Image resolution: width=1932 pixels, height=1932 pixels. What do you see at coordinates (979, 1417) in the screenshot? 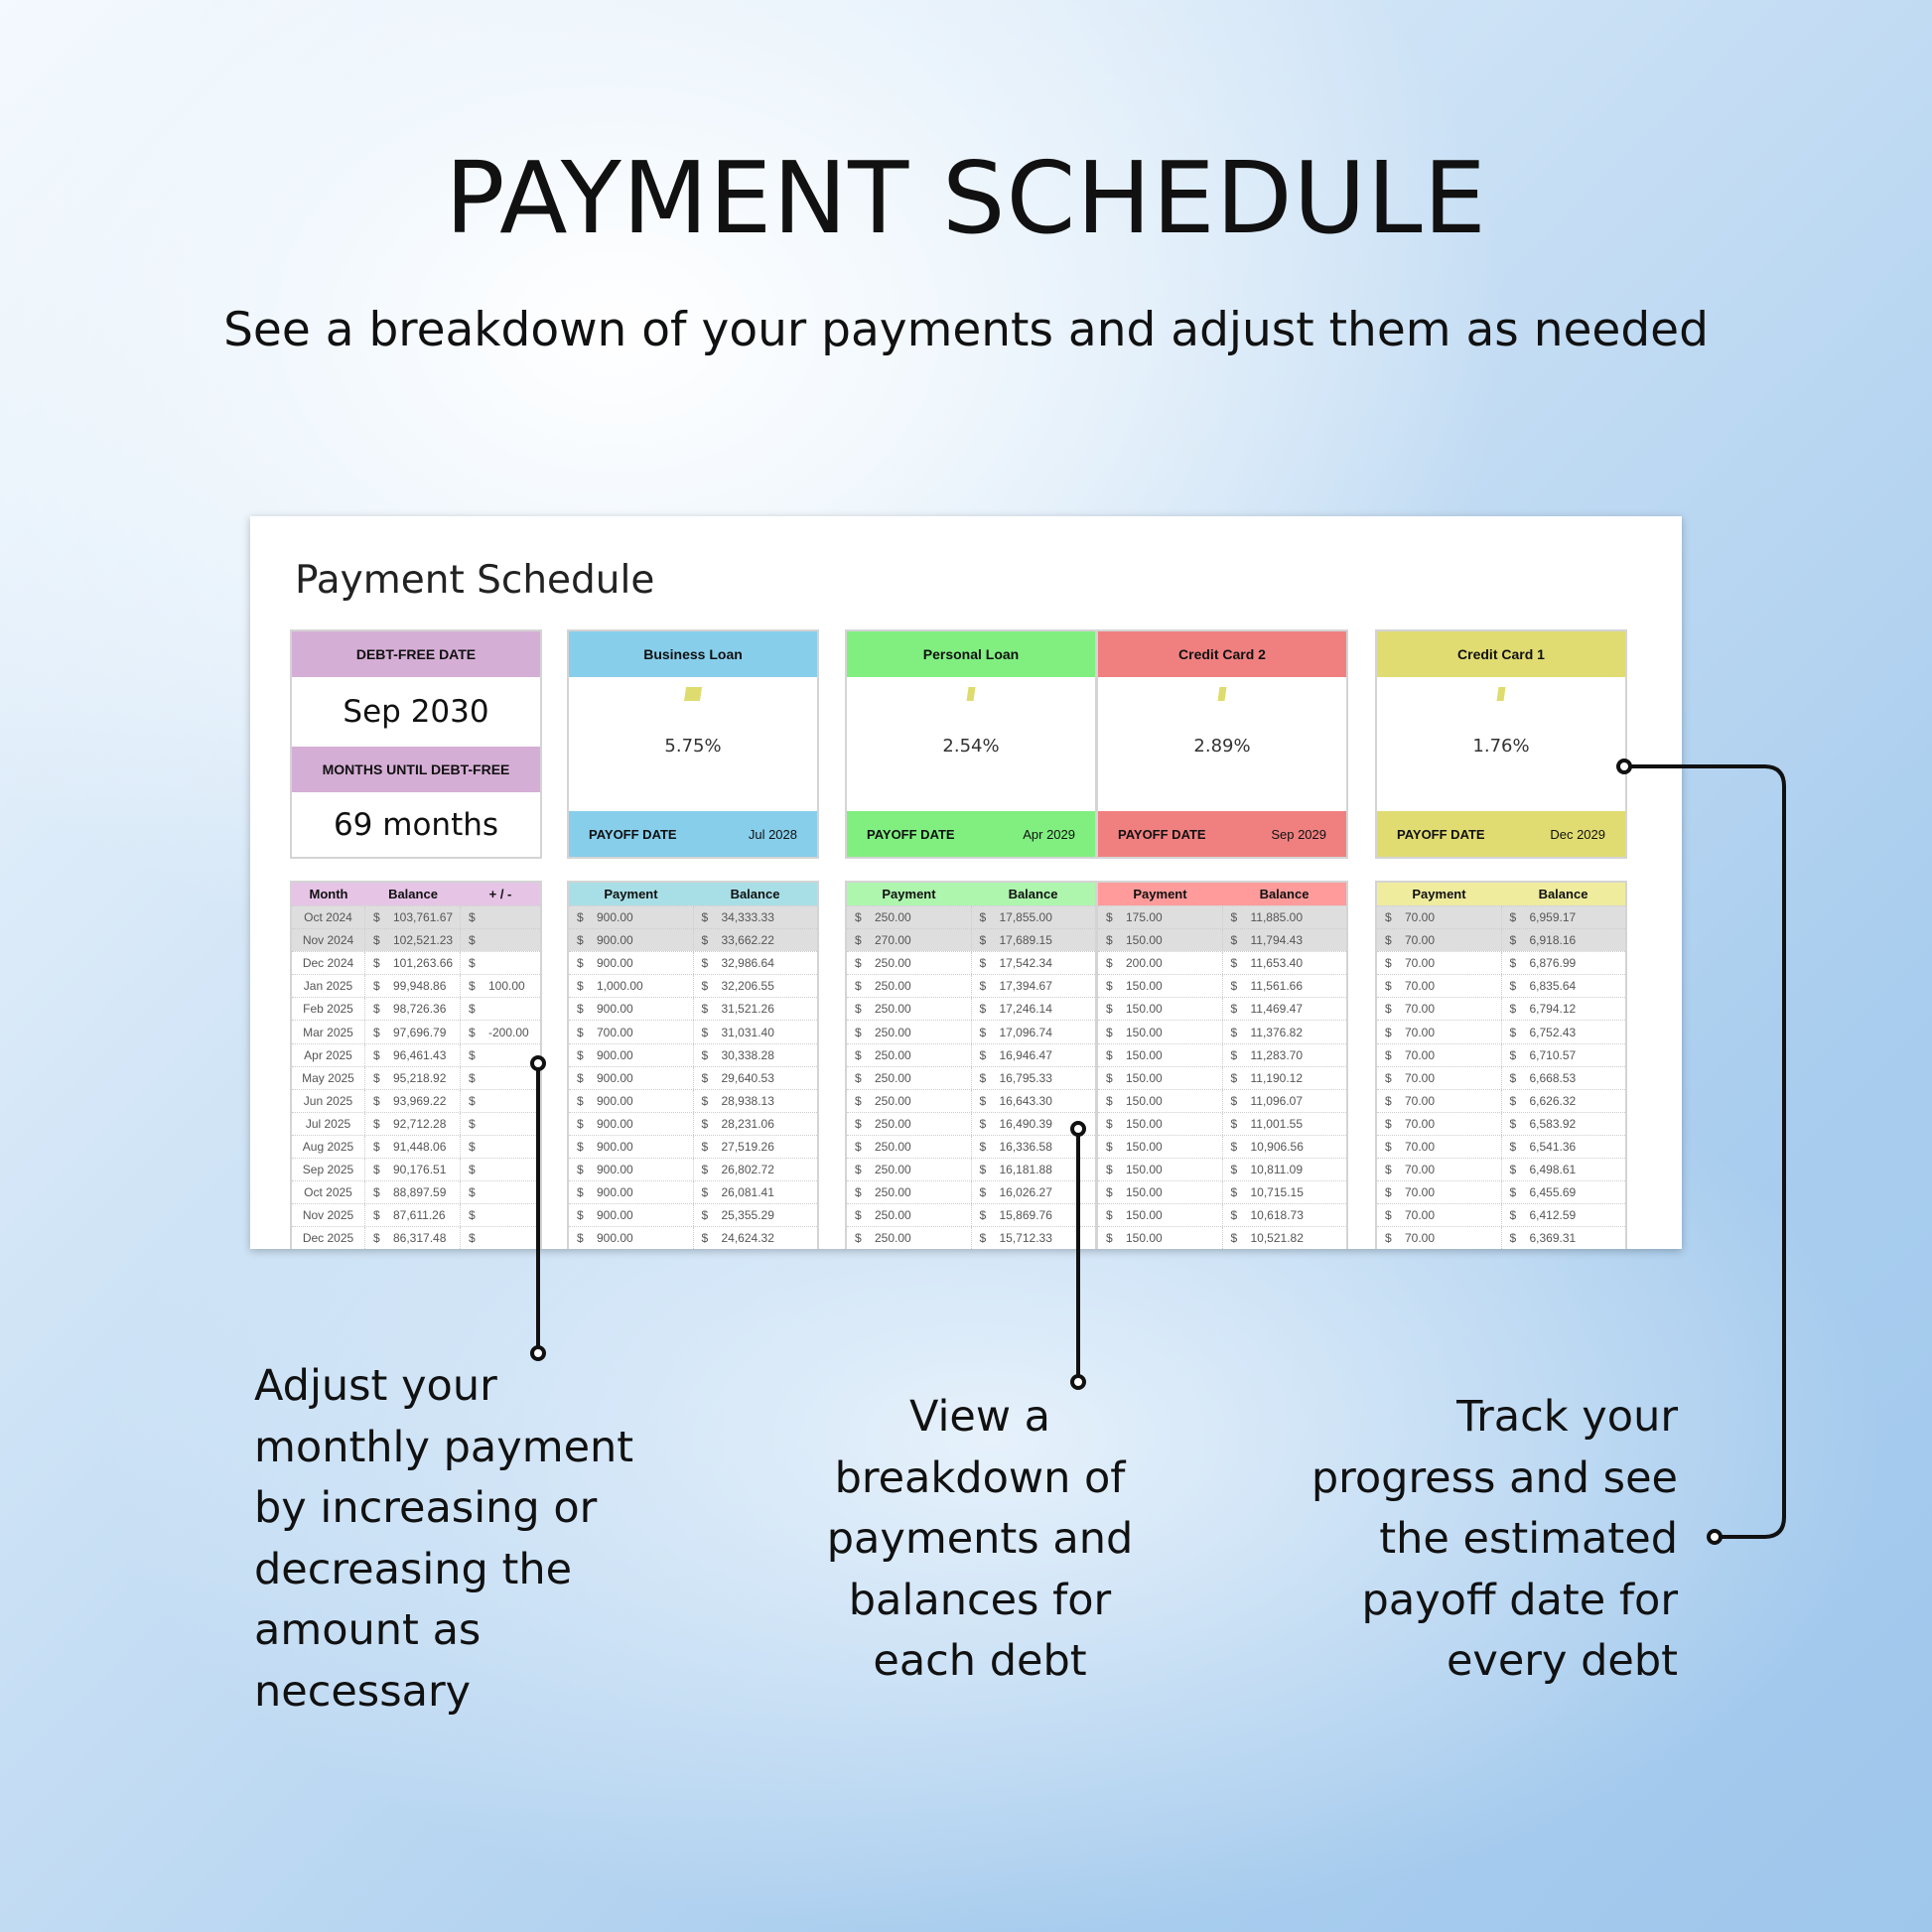
I see `callout-line: View a` at bounding box center [979, 1417].